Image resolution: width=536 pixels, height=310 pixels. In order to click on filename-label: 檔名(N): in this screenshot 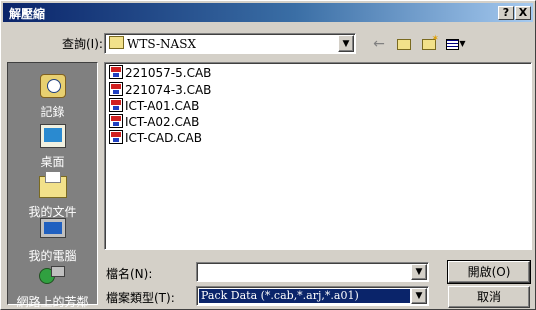, I will do `click(129, 274)`.